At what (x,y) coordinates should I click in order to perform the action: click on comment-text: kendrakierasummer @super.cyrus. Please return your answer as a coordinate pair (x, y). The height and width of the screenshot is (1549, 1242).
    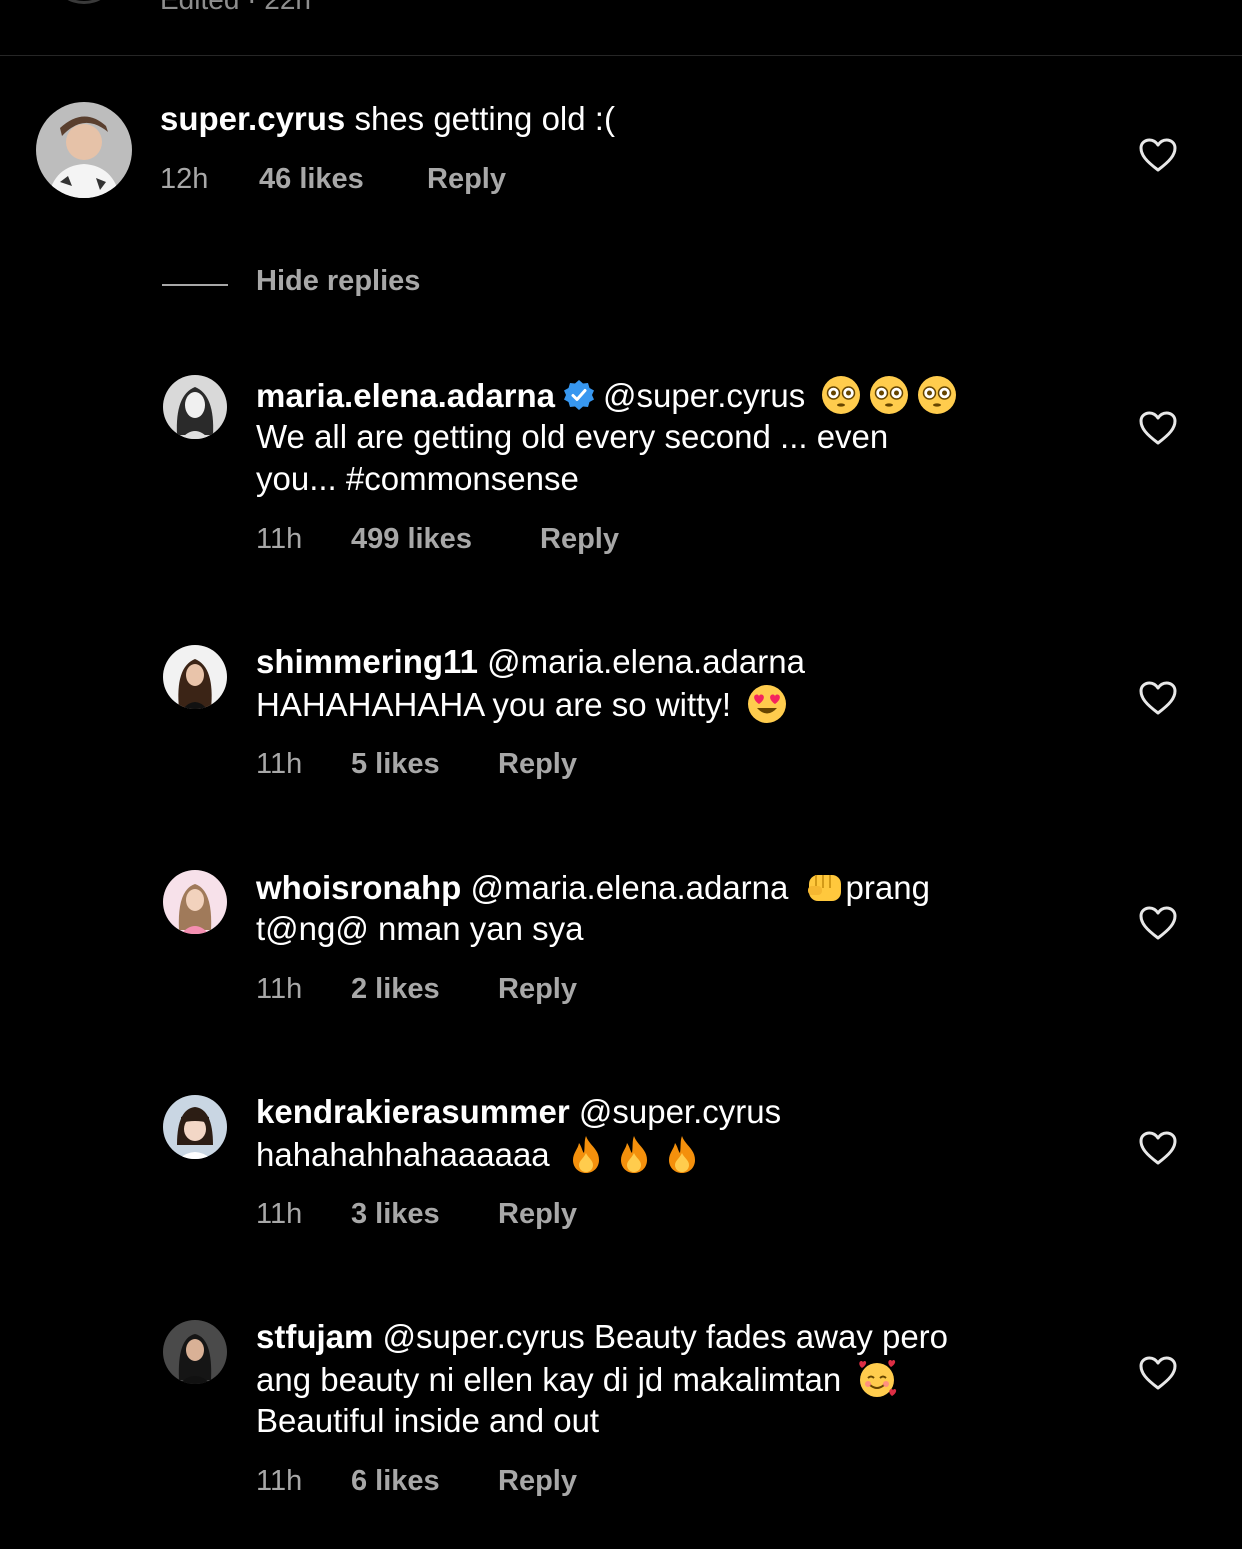
    Looking at the image, I should click on (518, 1112).